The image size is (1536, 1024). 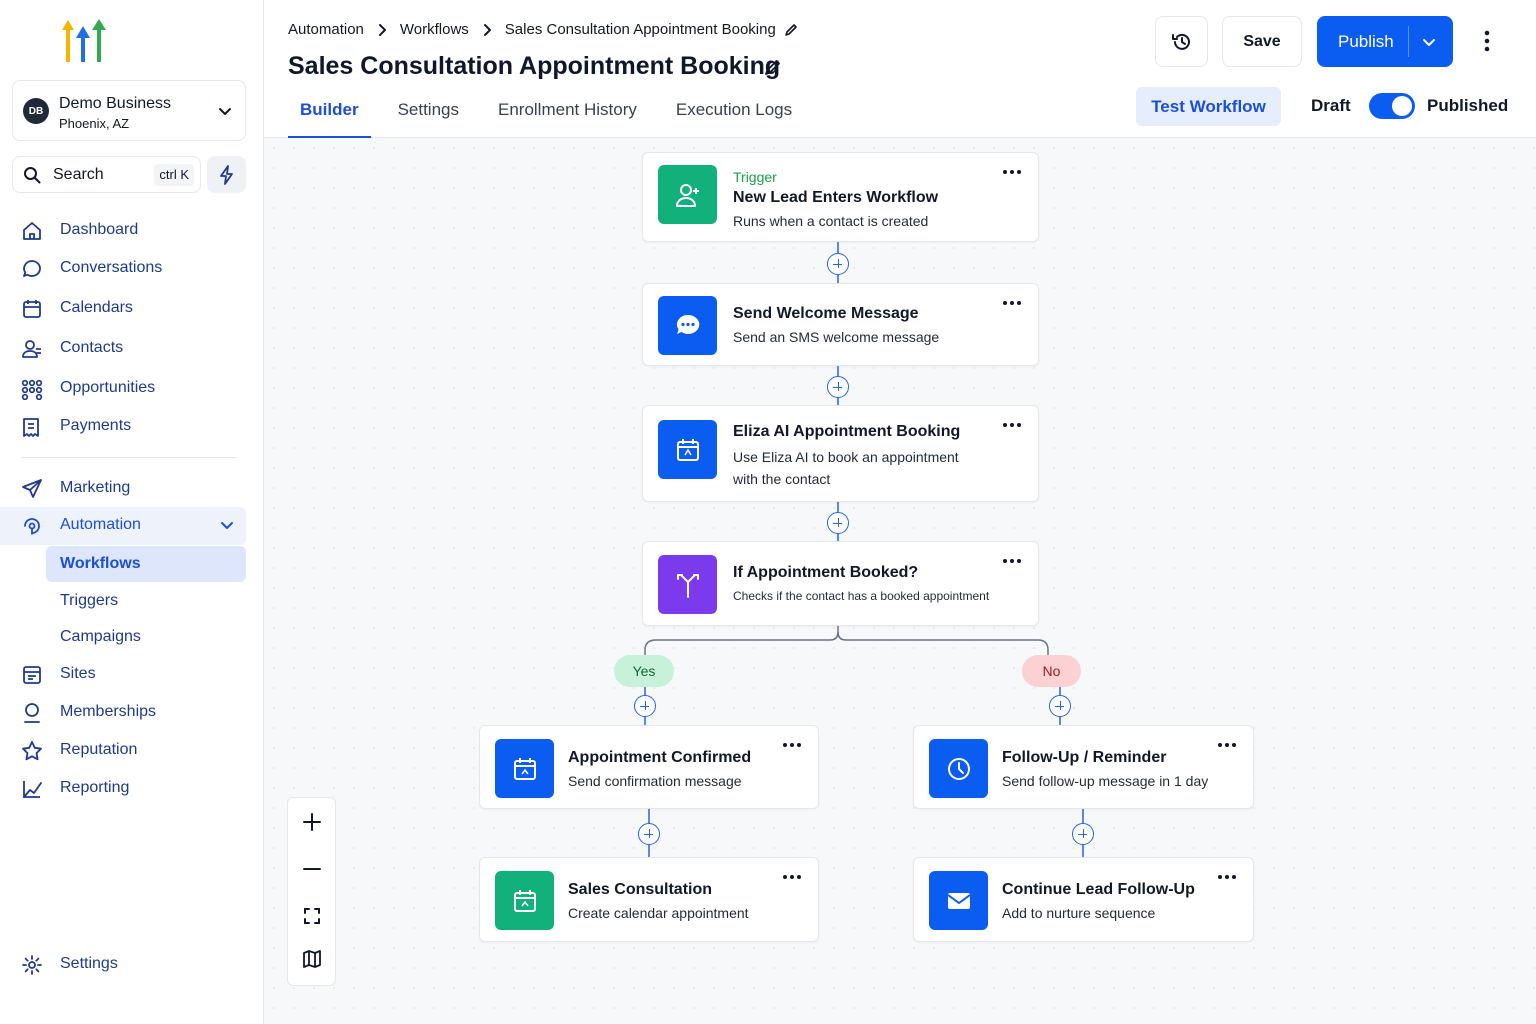 I want to click on sidebar-item-automation: Automation, so click(x=123, y=526).